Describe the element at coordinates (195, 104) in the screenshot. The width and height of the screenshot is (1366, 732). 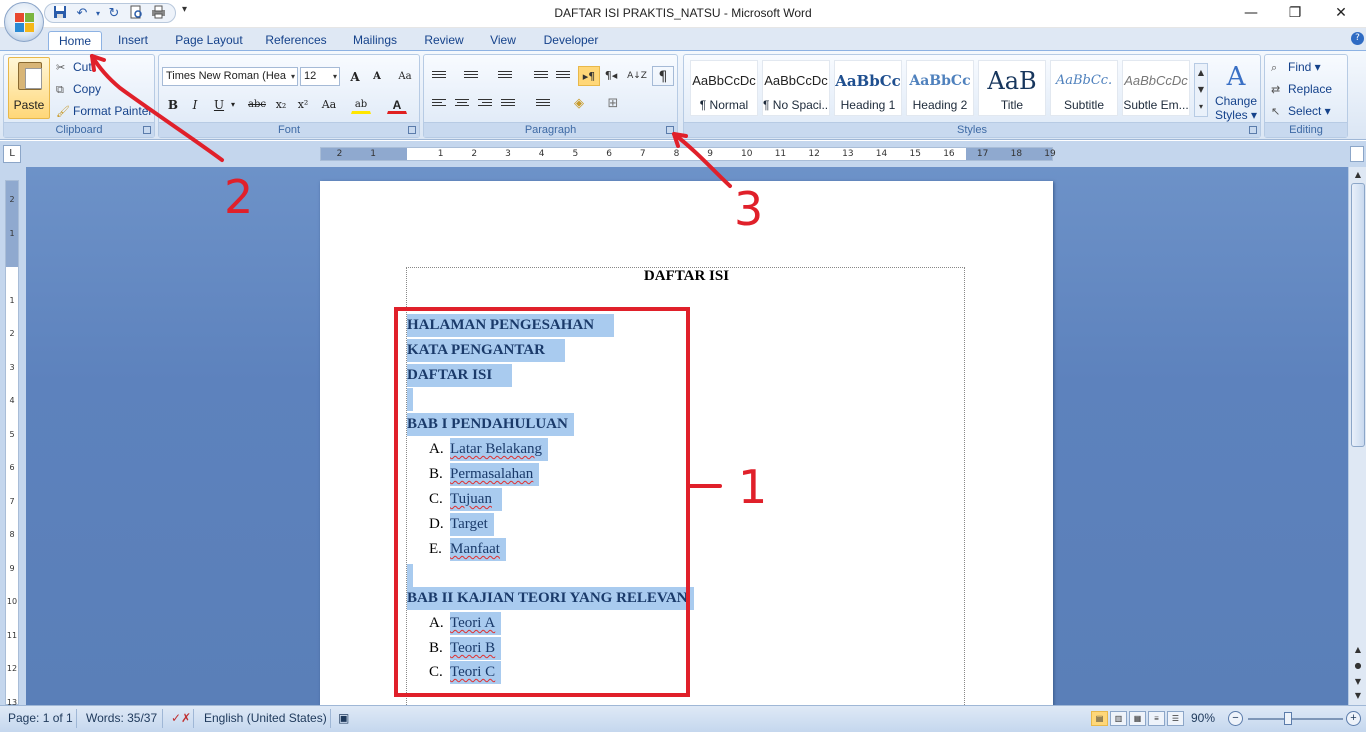
I see `italic-button: I` at that location.